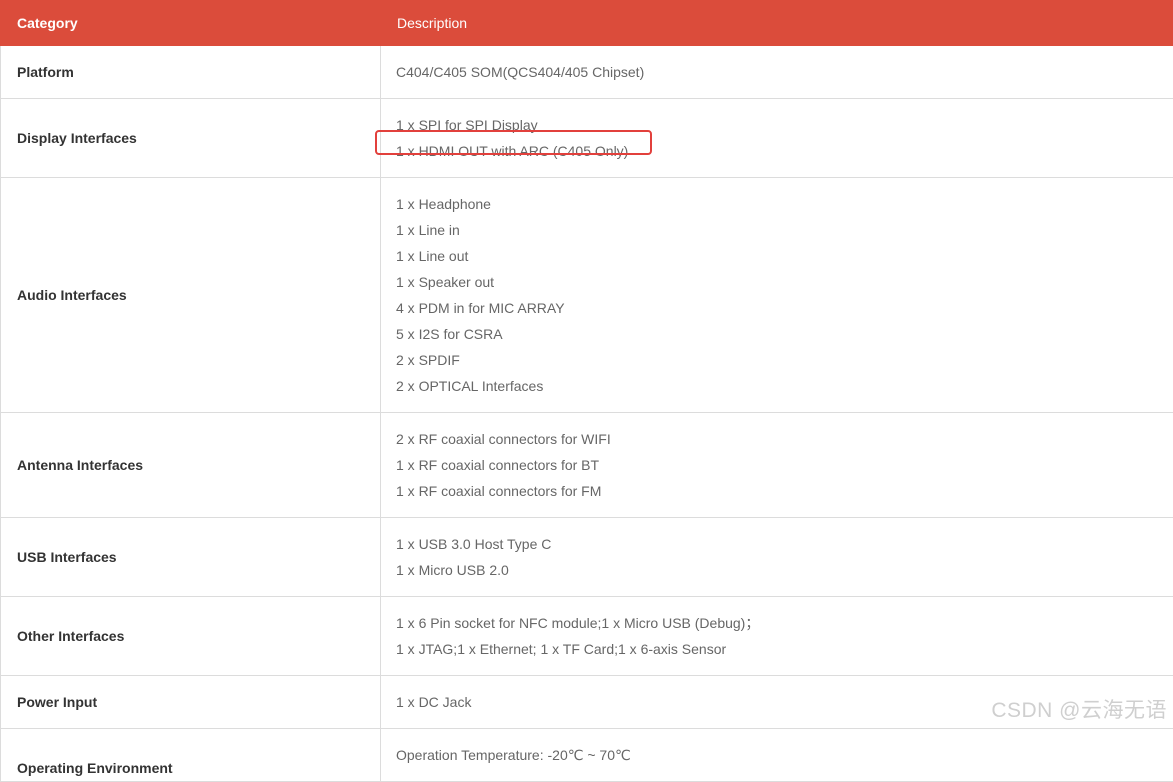 This screenshot has height=782, width=1173. What do you see at coordinates (784, 570) in the screenshot?
I see `description-line: 1 x Micro USB 2.0` at bounding box center [784, 570].